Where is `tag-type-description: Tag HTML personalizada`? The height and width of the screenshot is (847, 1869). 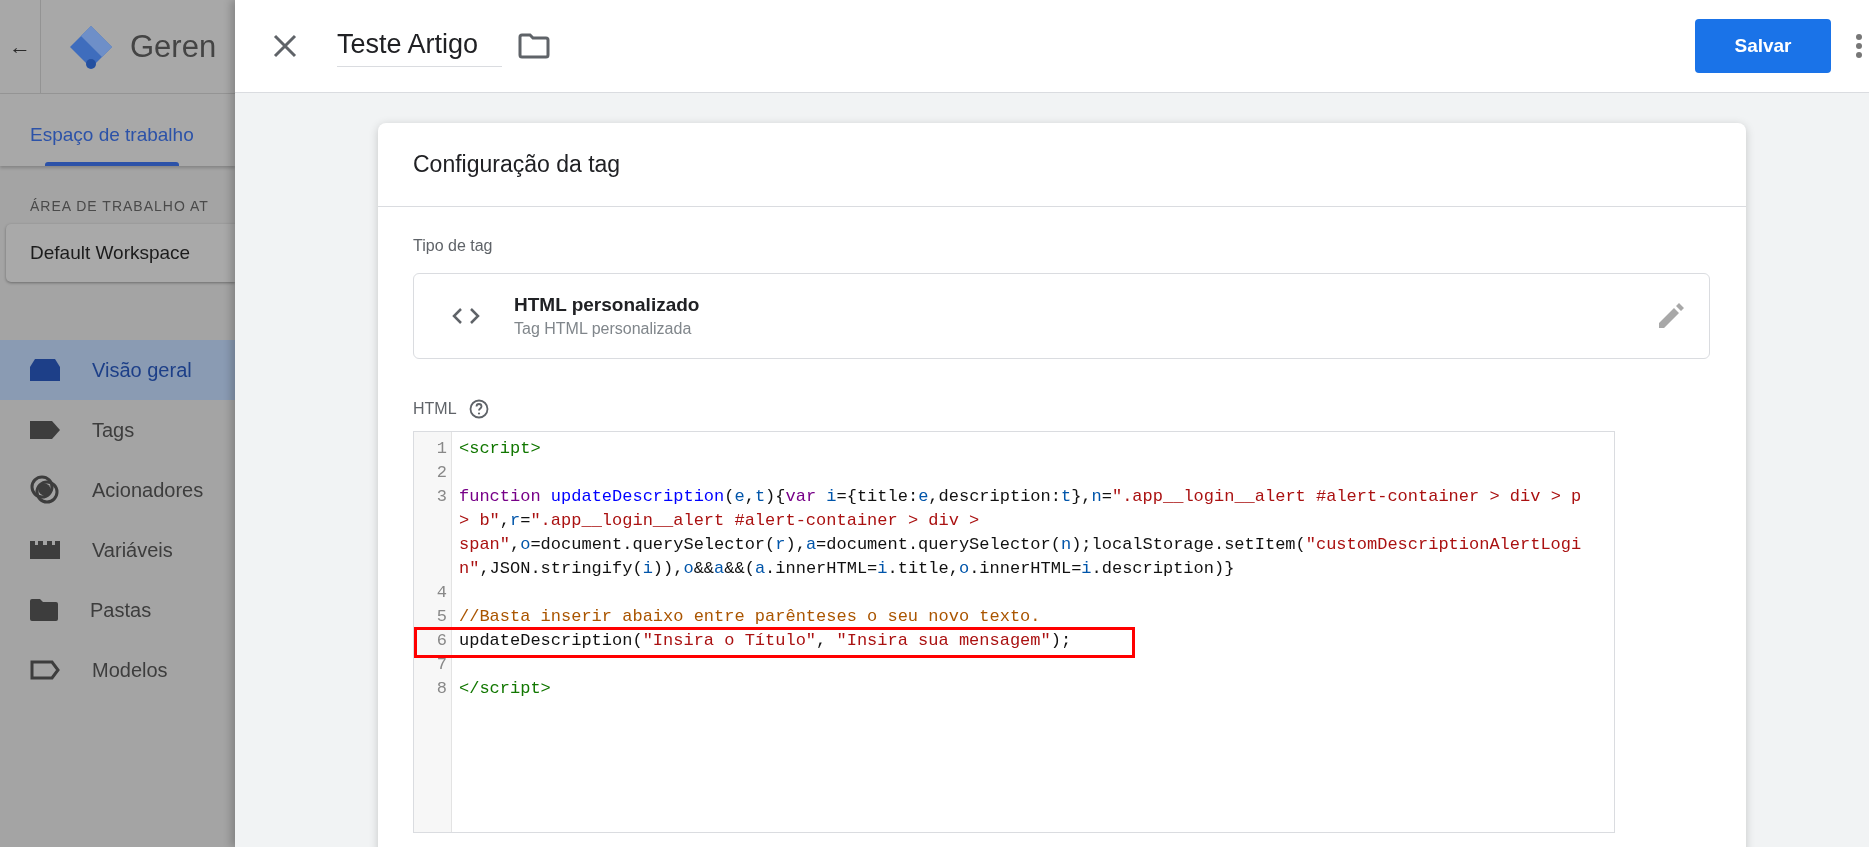 tag-type-description: Tag HTML personalizada is located at coordinates (603, 329).